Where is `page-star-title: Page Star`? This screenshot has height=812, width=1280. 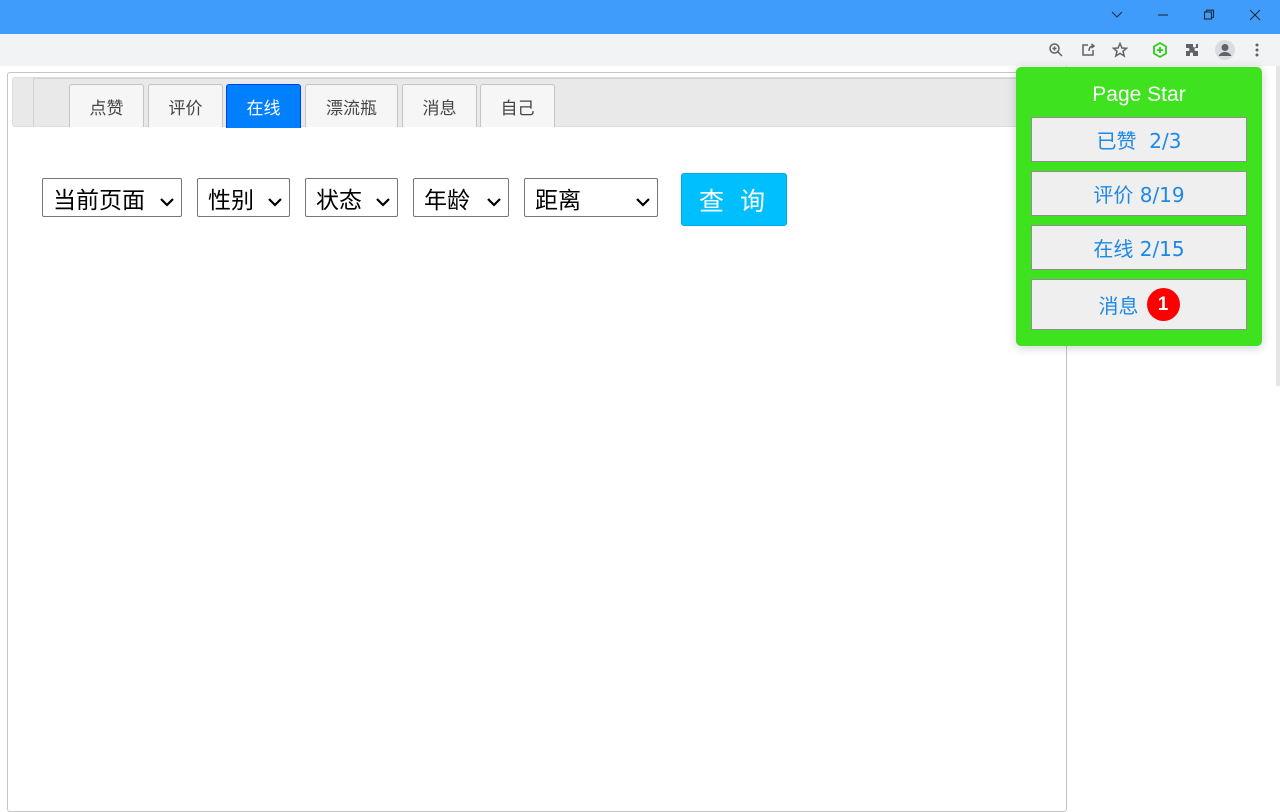 page-star-title: Page Star is located at coordinates (1139, 94).